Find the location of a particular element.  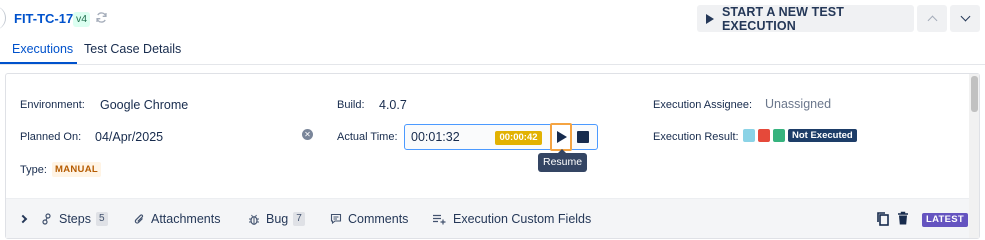

more-options-button is located at coordinates (965, 18).